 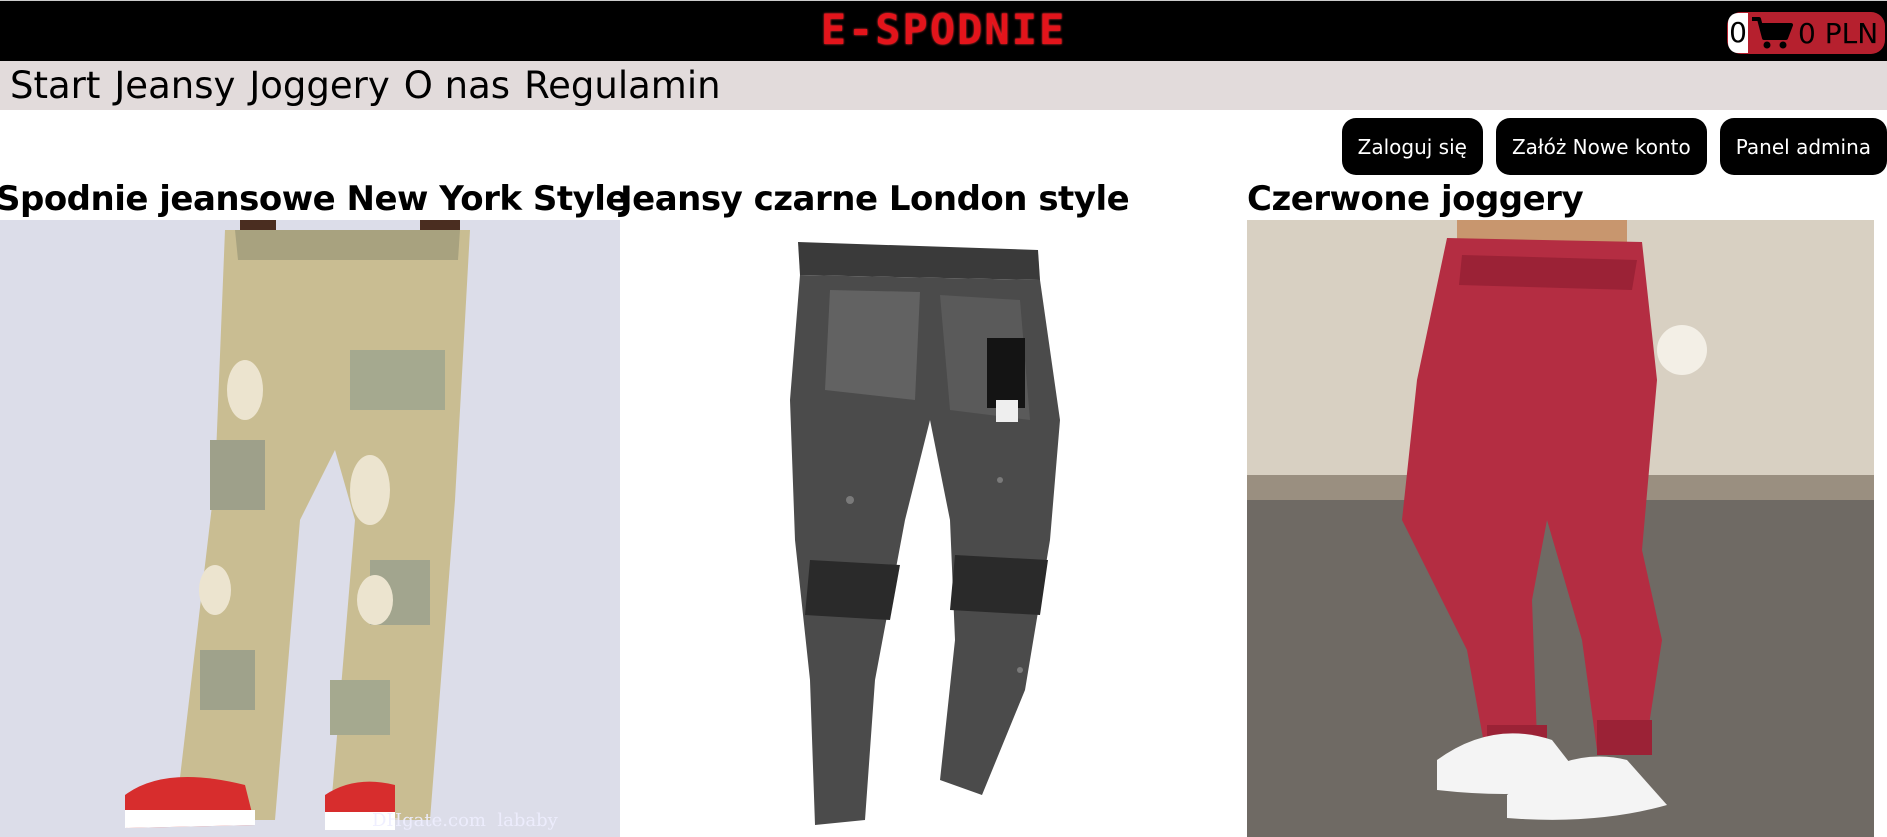 What do you see at coordinates (1412, 146) in the screenshot?
I see `login-button: Zaloguj się` at bounding box center [1412, 146].